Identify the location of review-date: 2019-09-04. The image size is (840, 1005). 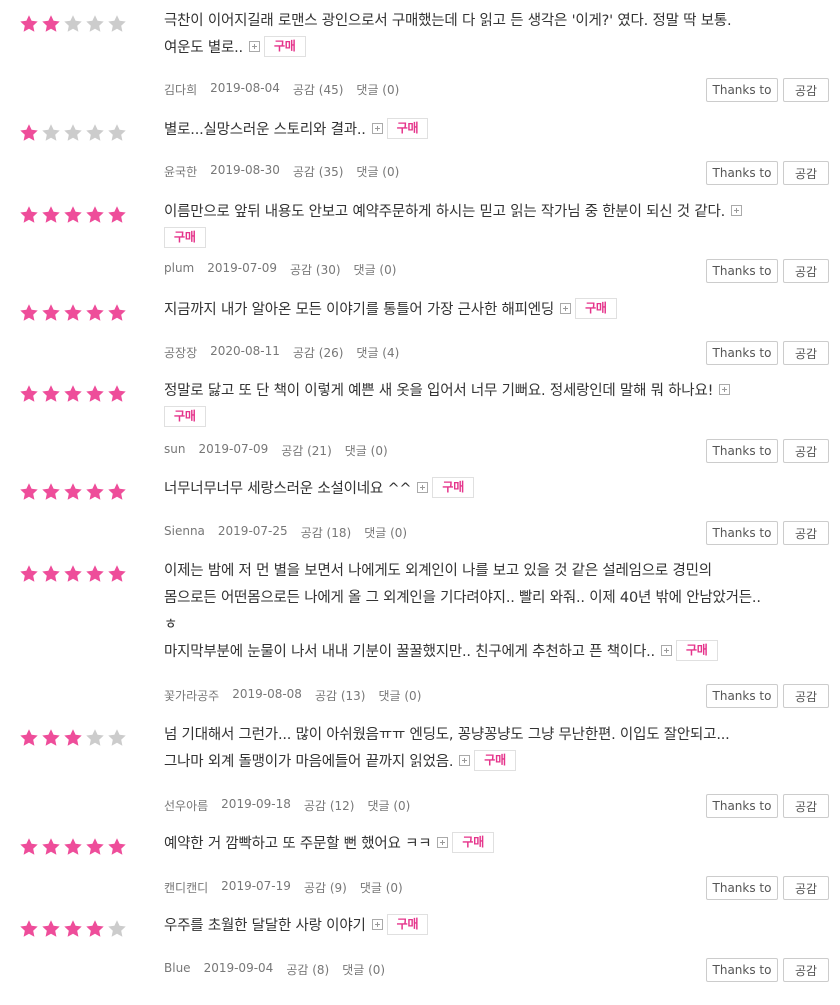
(238, 968).